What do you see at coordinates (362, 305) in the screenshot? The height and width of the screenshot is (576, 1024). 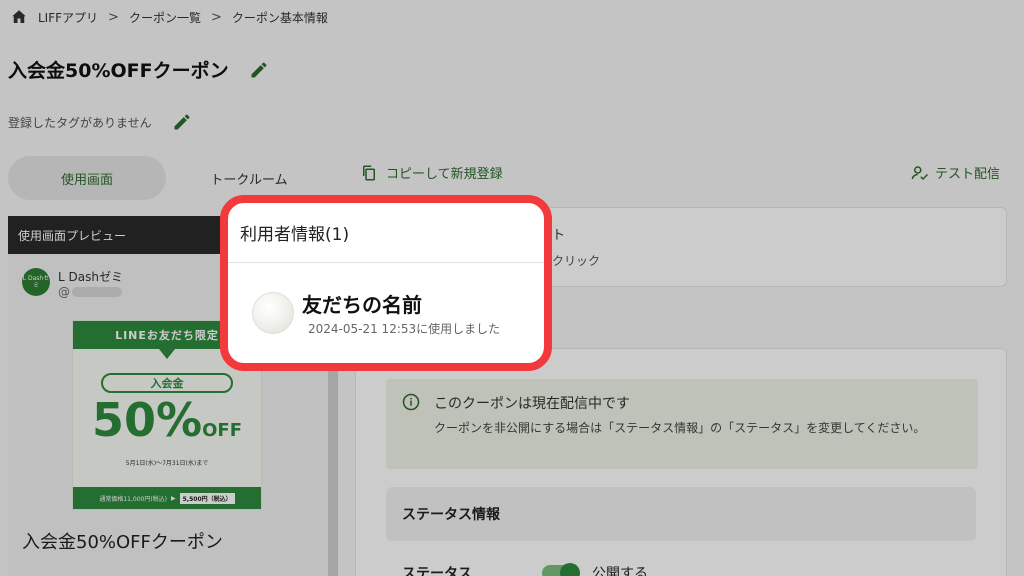 I see `user-name: 友だちの名前` at bounding box center [362, 305].